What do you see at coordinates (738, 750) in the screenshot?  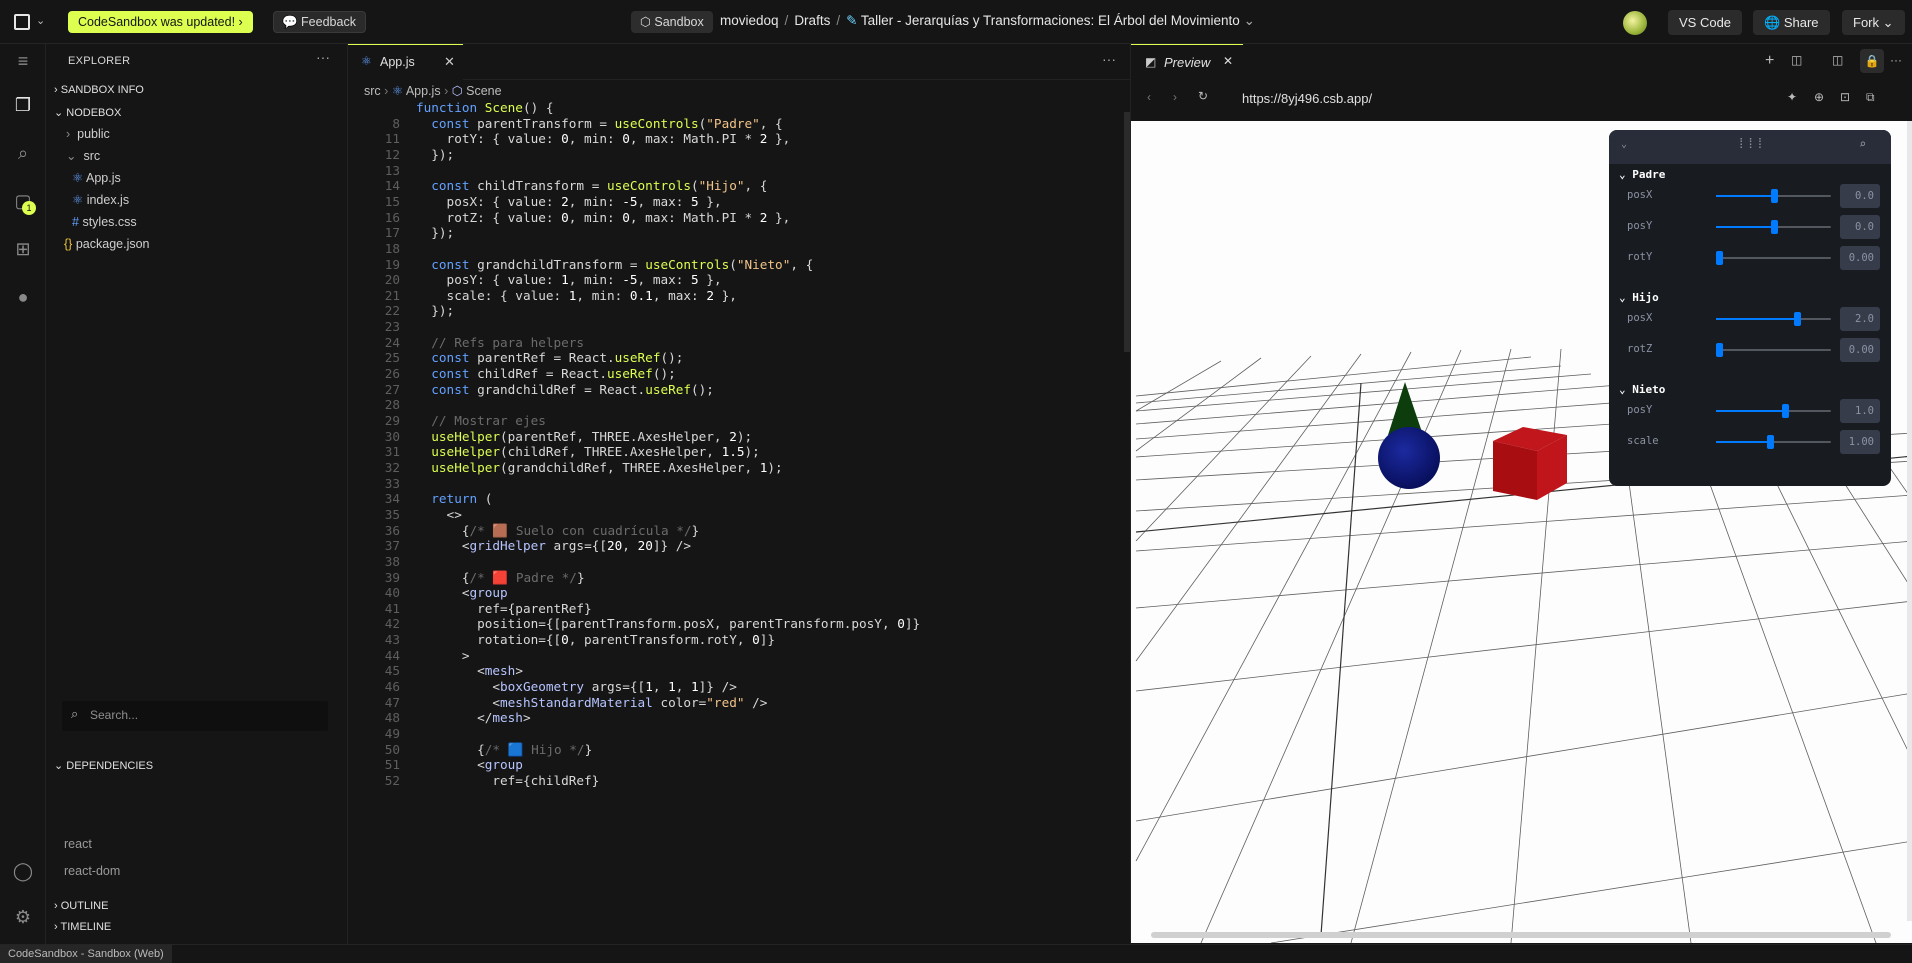 I see `code-line: 50 {/* 🟦 Hijo */}` at bounding box center [738, 750].